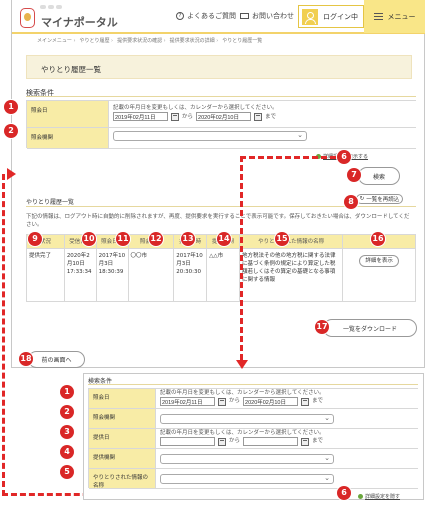  Describe the element at coordinates (89, 239) in the screenshot. I see `annotation-badge: 10` at that location.